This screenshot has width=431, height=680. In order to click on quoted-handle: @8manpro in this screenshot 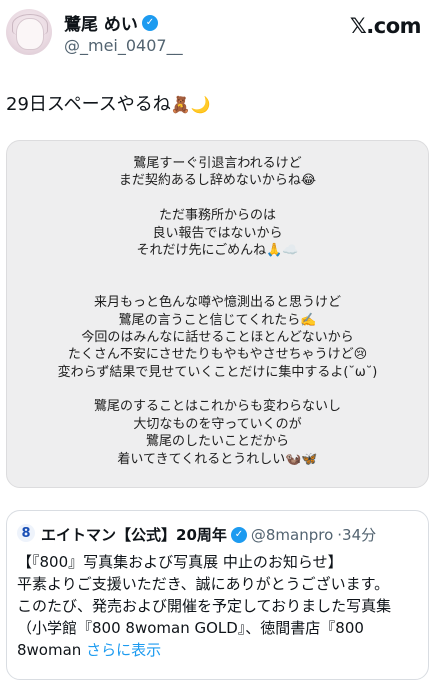, I will do `click(292, 535)`.